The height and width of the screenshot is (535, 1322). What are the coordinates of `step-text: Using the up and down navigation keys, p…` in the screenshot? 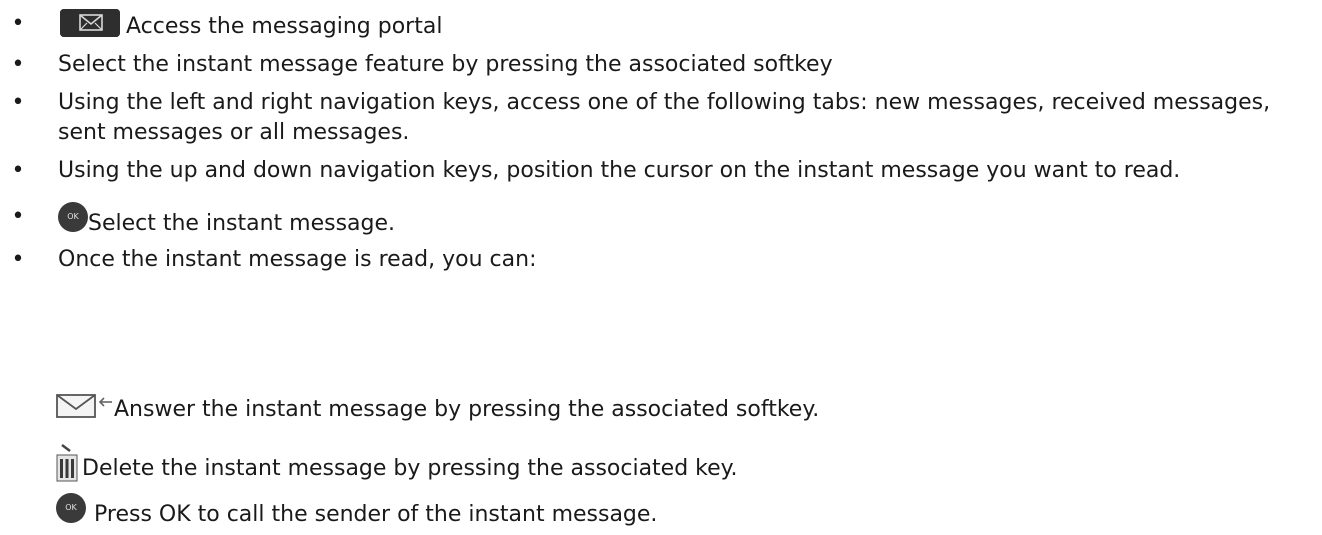 It's located at (619, 170).